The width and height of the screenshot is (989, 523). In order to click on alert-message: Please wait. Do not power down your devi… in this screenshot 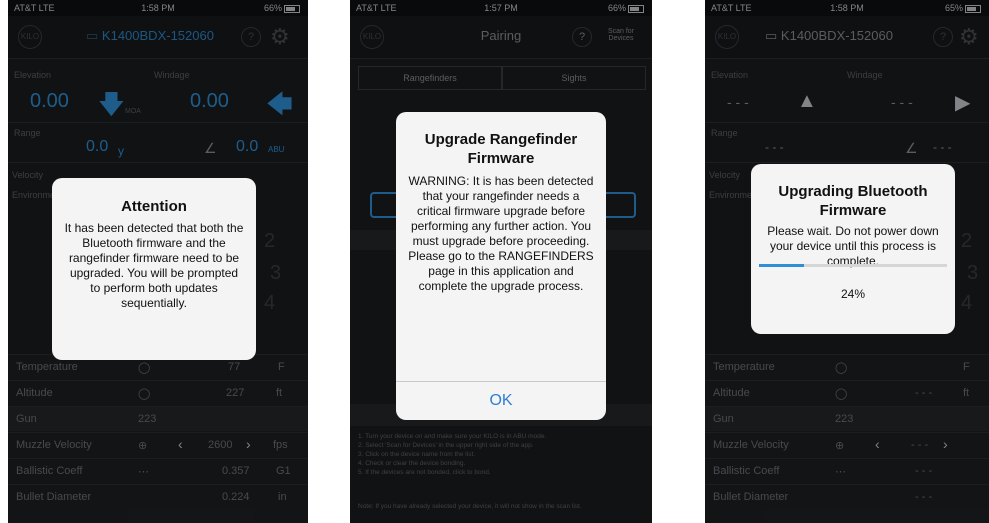, I will do `click(853, 246)`.